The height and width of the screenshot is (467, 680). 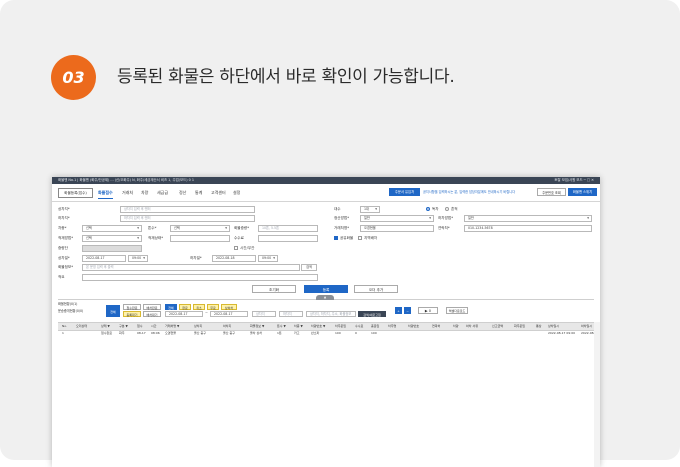 I want to click on receiver-input: 하차지 입력 후 엔터, so click(x=187, y=218).